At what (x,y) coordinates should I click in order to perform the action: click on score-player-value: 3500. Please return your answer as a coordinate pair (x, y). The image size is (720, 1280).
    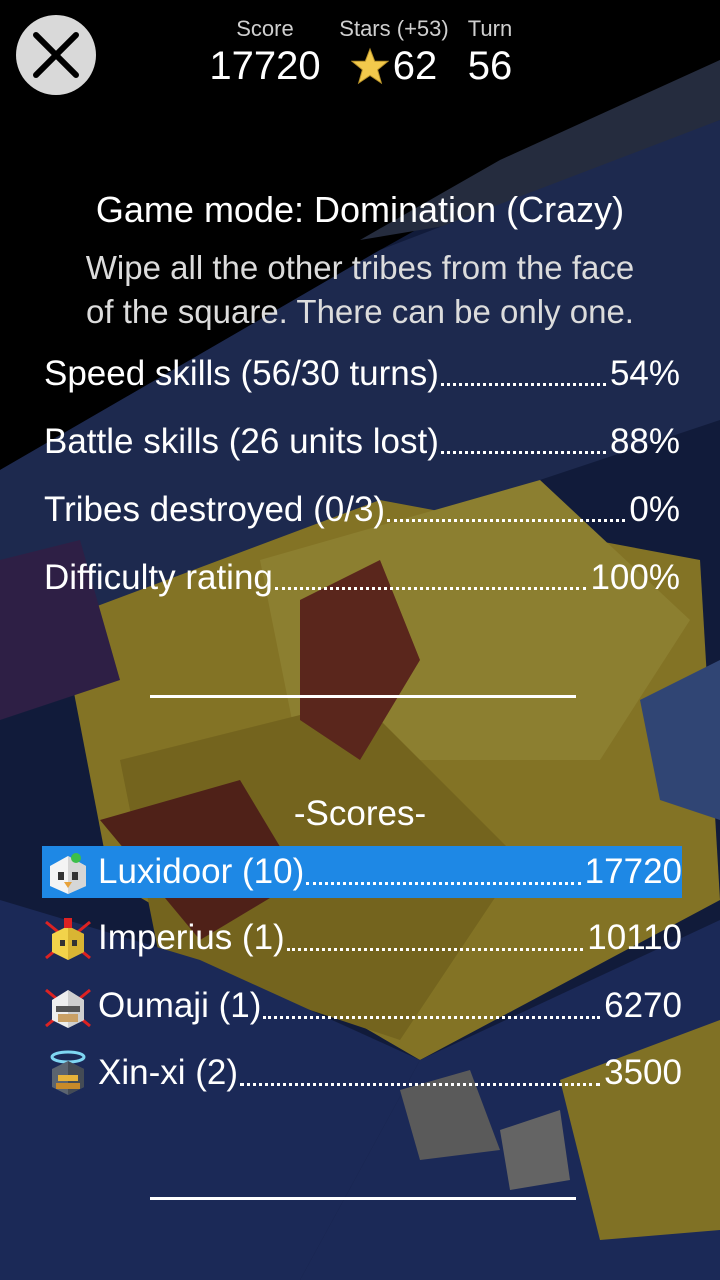
    Looking at the image, I should click on (643, 1072).